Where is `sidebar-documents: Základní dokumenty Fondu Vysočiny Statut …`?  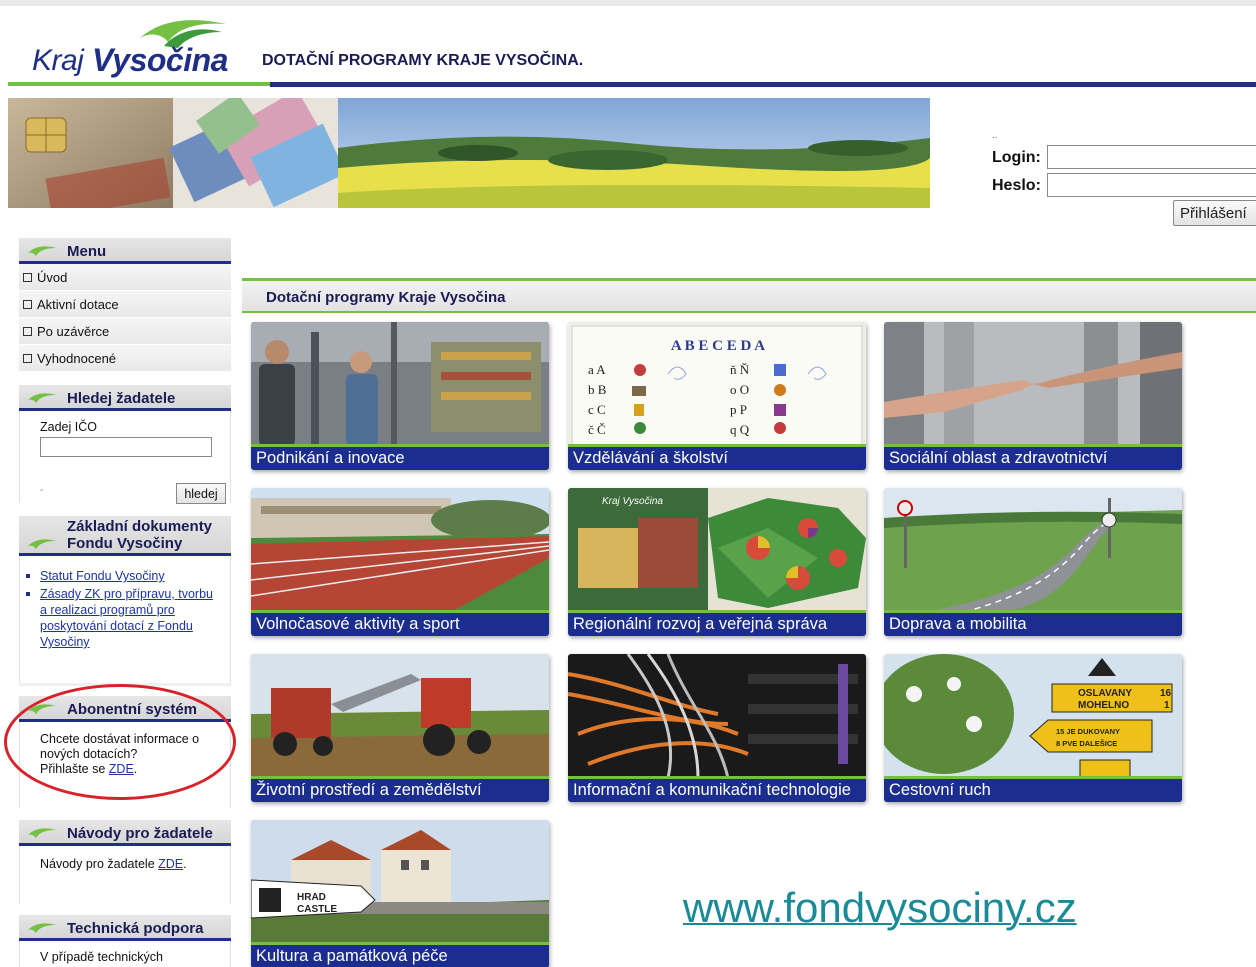 sidebar-documents: Základní dokumenty Fondu Vysočiny Statut … is located at coordinates (125, 601).